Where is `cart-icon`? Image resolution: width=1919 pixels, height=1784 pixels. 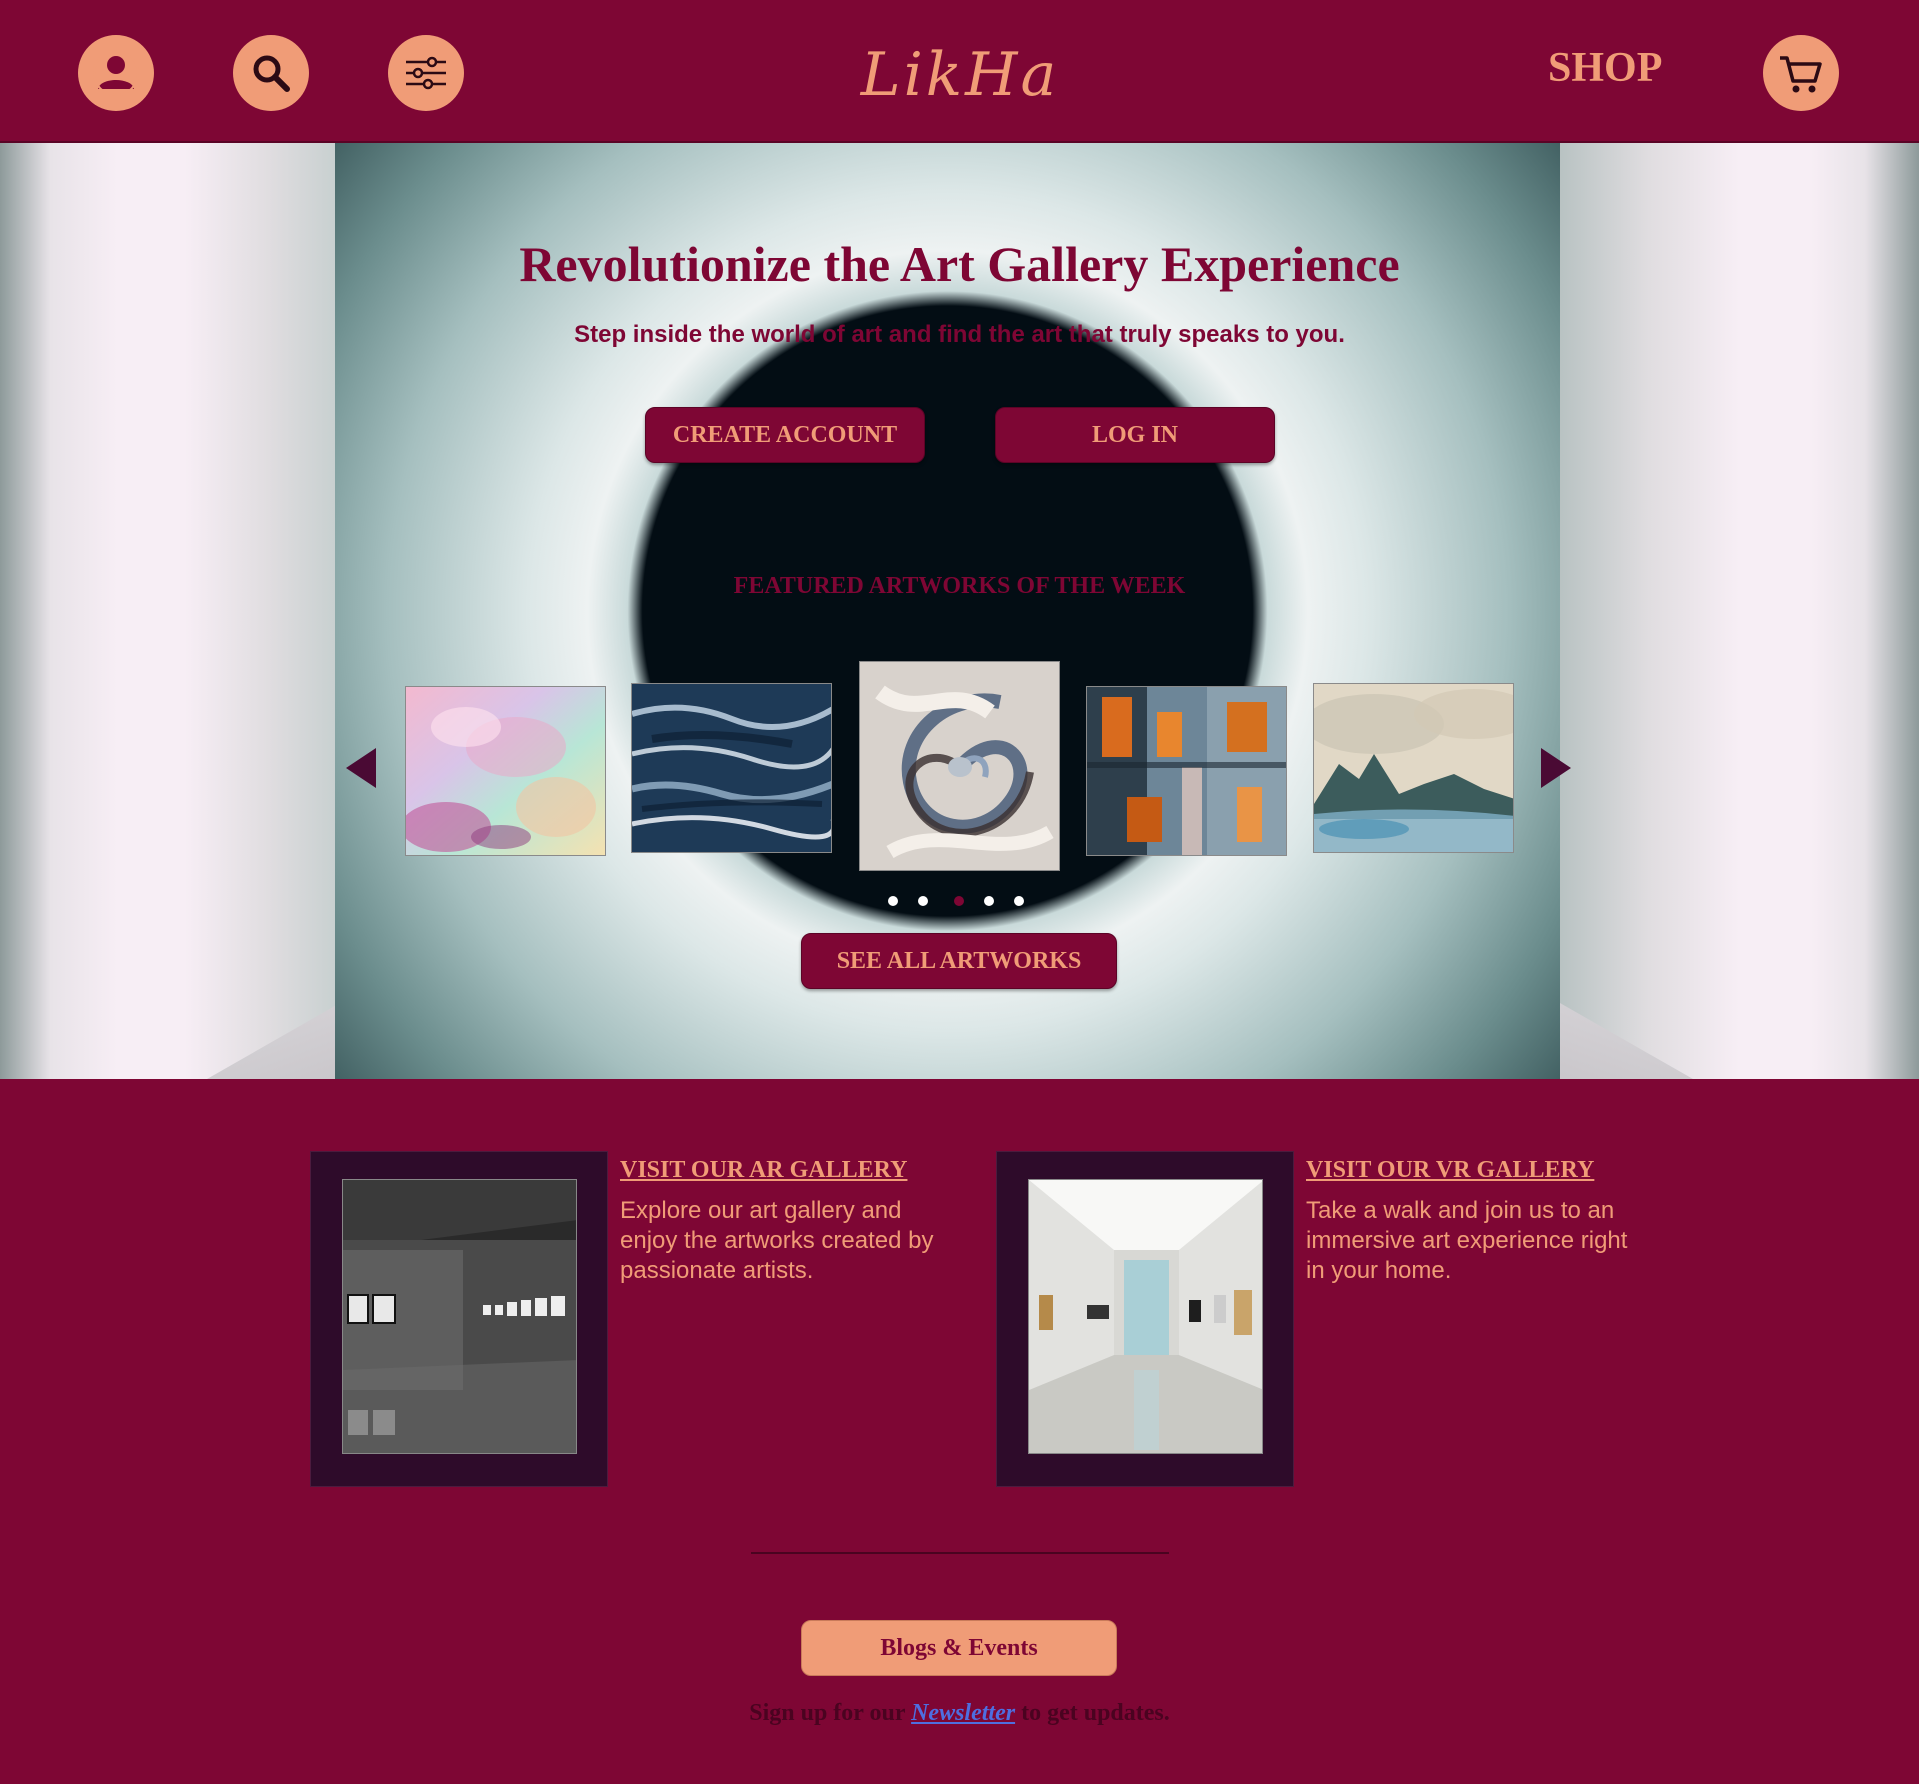 cart-icon is located at coordinates (1801, 73).